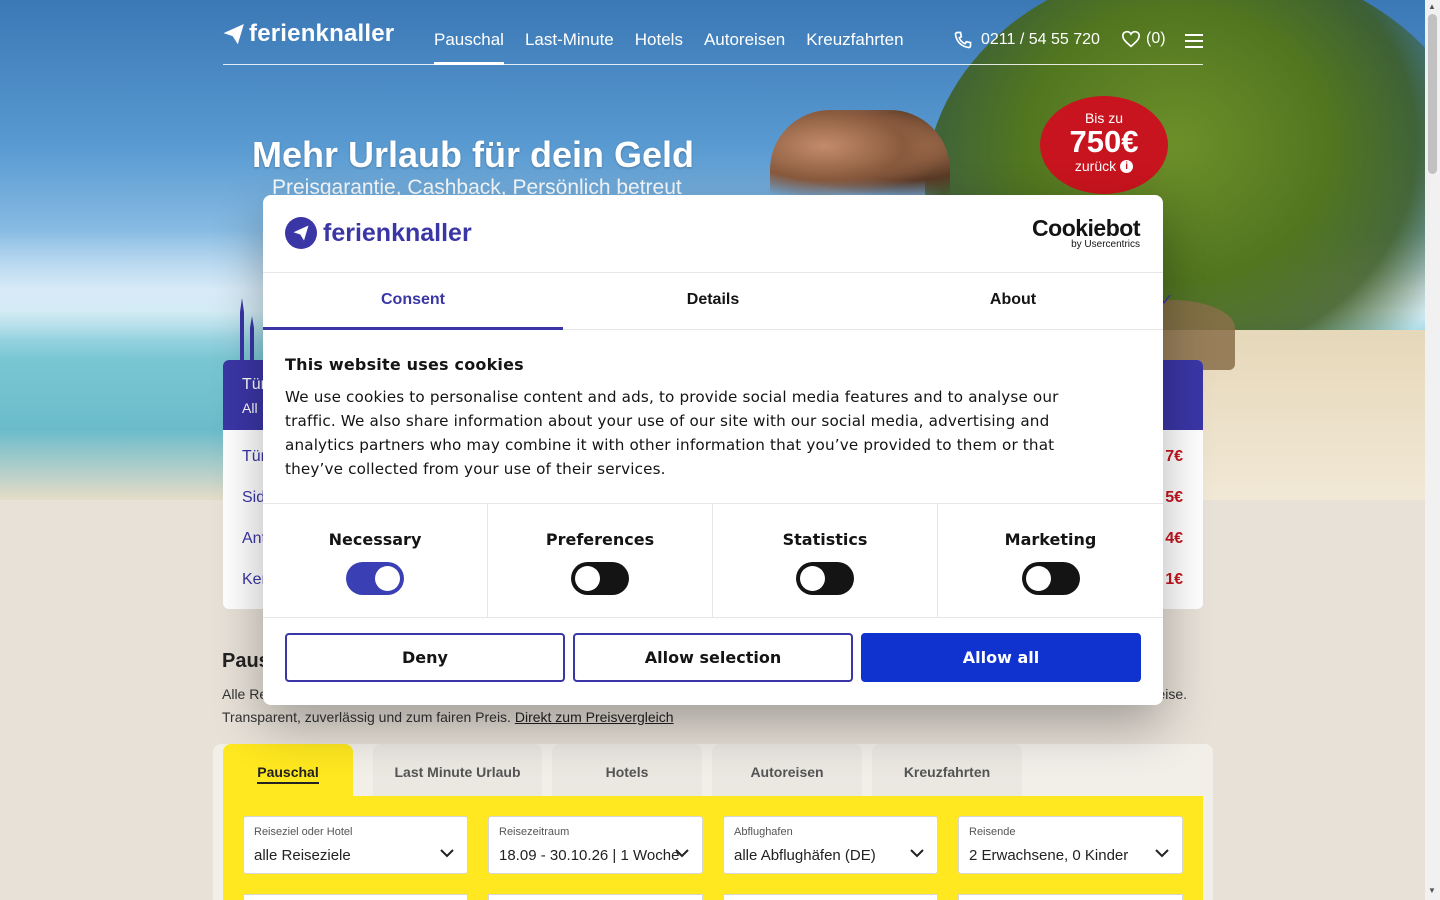  What do you see at coordinates (1050, 560) in the screenshot?
I see `category-marketing: Marketing` at bounding box center [1050, 560].